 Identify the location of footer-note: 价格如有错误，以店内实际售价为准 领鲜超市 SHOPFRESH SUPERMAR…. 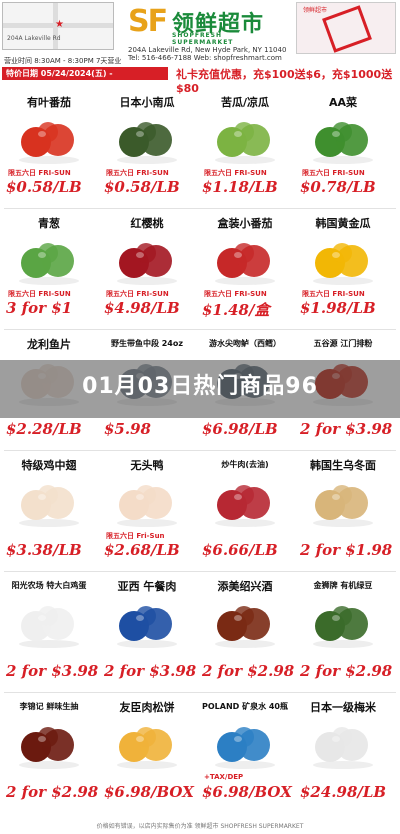
(200, 826).